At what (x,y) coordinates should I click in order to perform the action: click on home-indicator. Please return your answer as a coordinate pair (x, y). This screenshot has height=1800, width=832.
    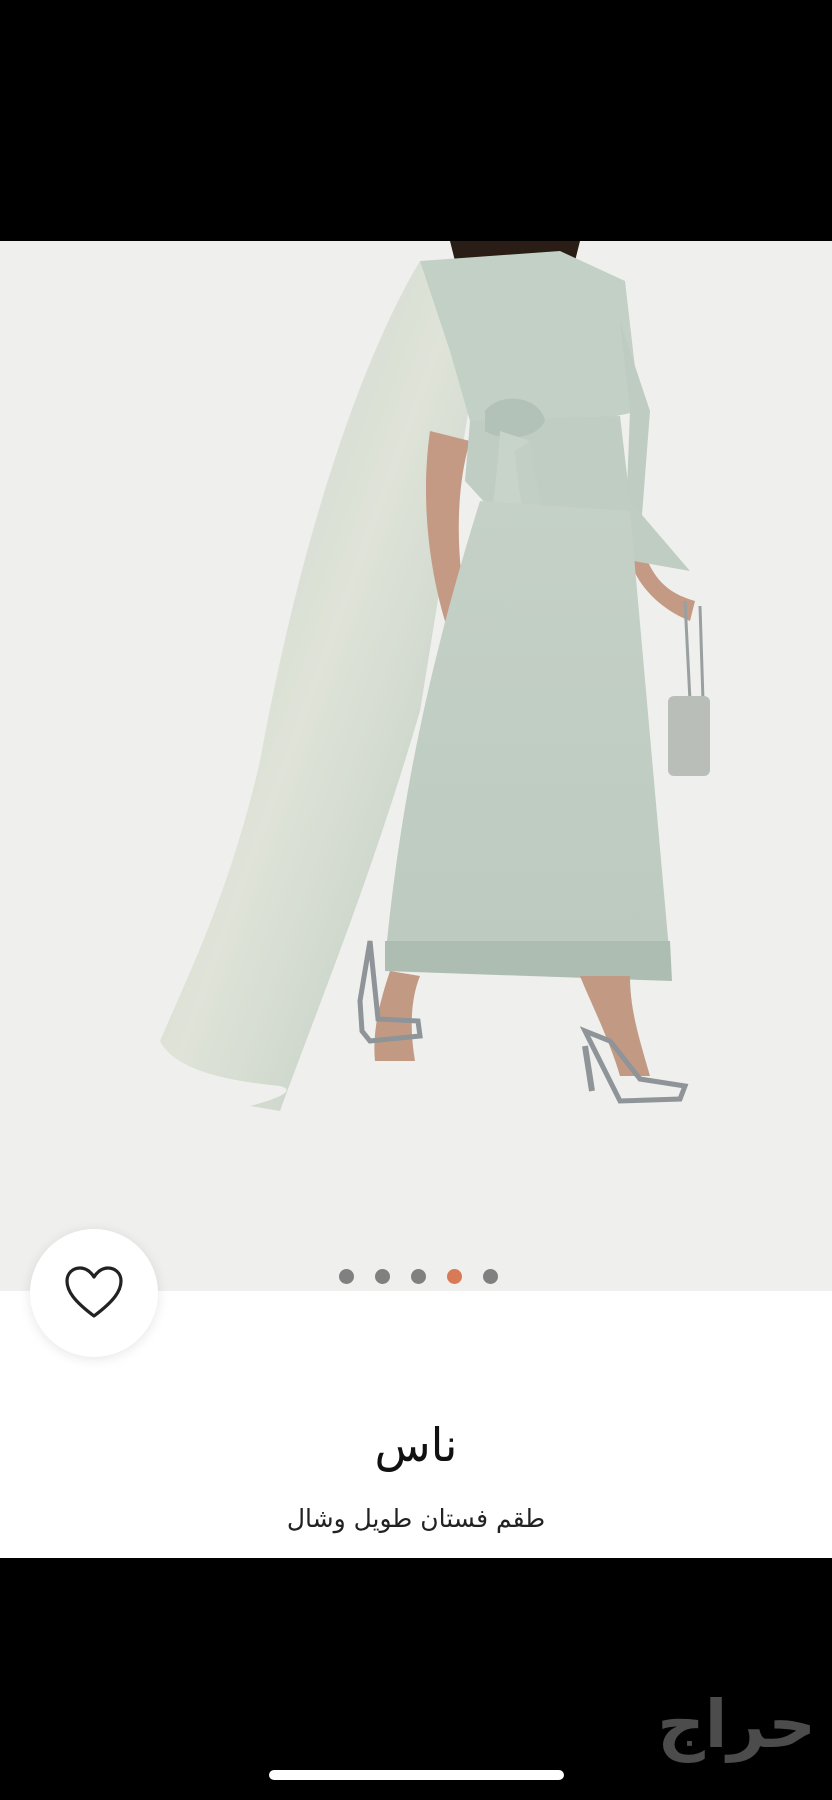
    Looking at the image, I should click on (416, 1775).